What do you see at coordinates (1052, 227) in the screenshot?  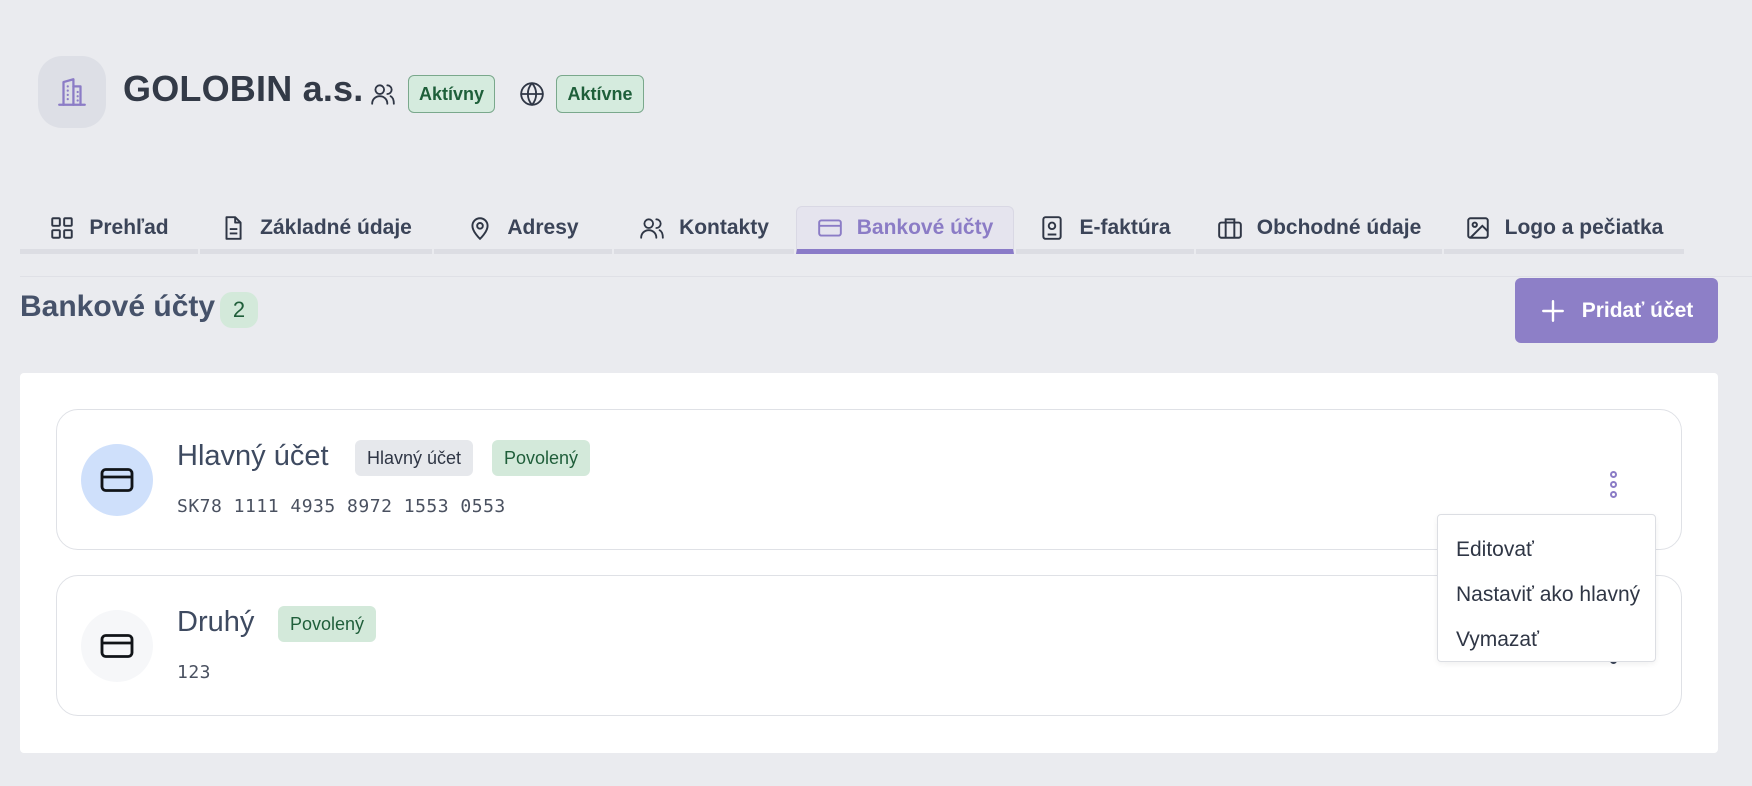 I see `id-badge-icon` at bounding box center [1052, 227].